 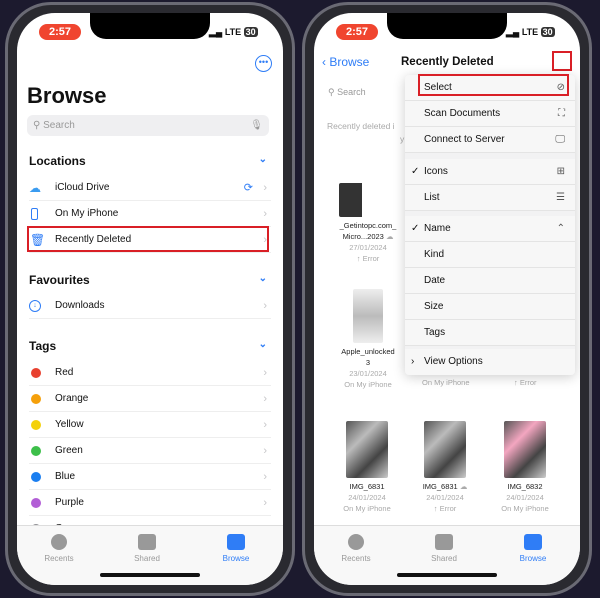 What do you see at coordinates (490, 307) in the screenshot?
I see `menu-sort-size: Size` at bounding box center [490, 307].